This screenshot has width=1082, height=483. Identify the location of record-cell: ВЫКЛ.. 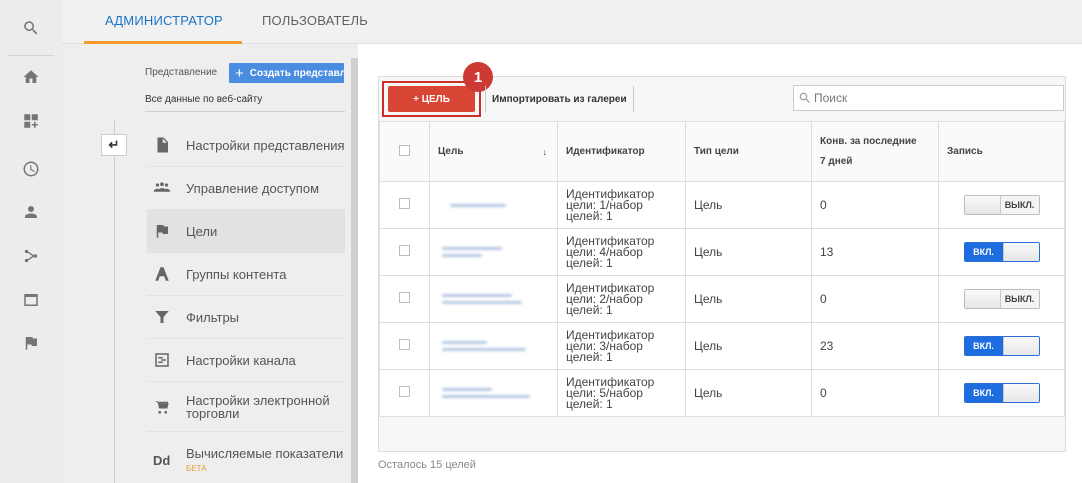
(1001, 299).